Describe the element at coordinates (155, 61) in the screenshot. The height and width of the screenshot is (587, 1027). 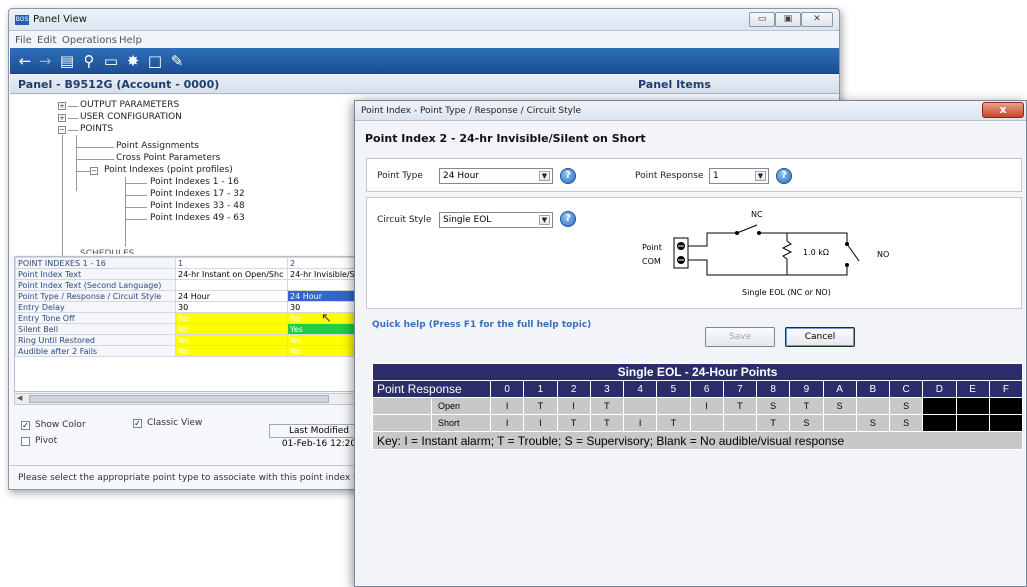
I see `document-icon: □` at that location.